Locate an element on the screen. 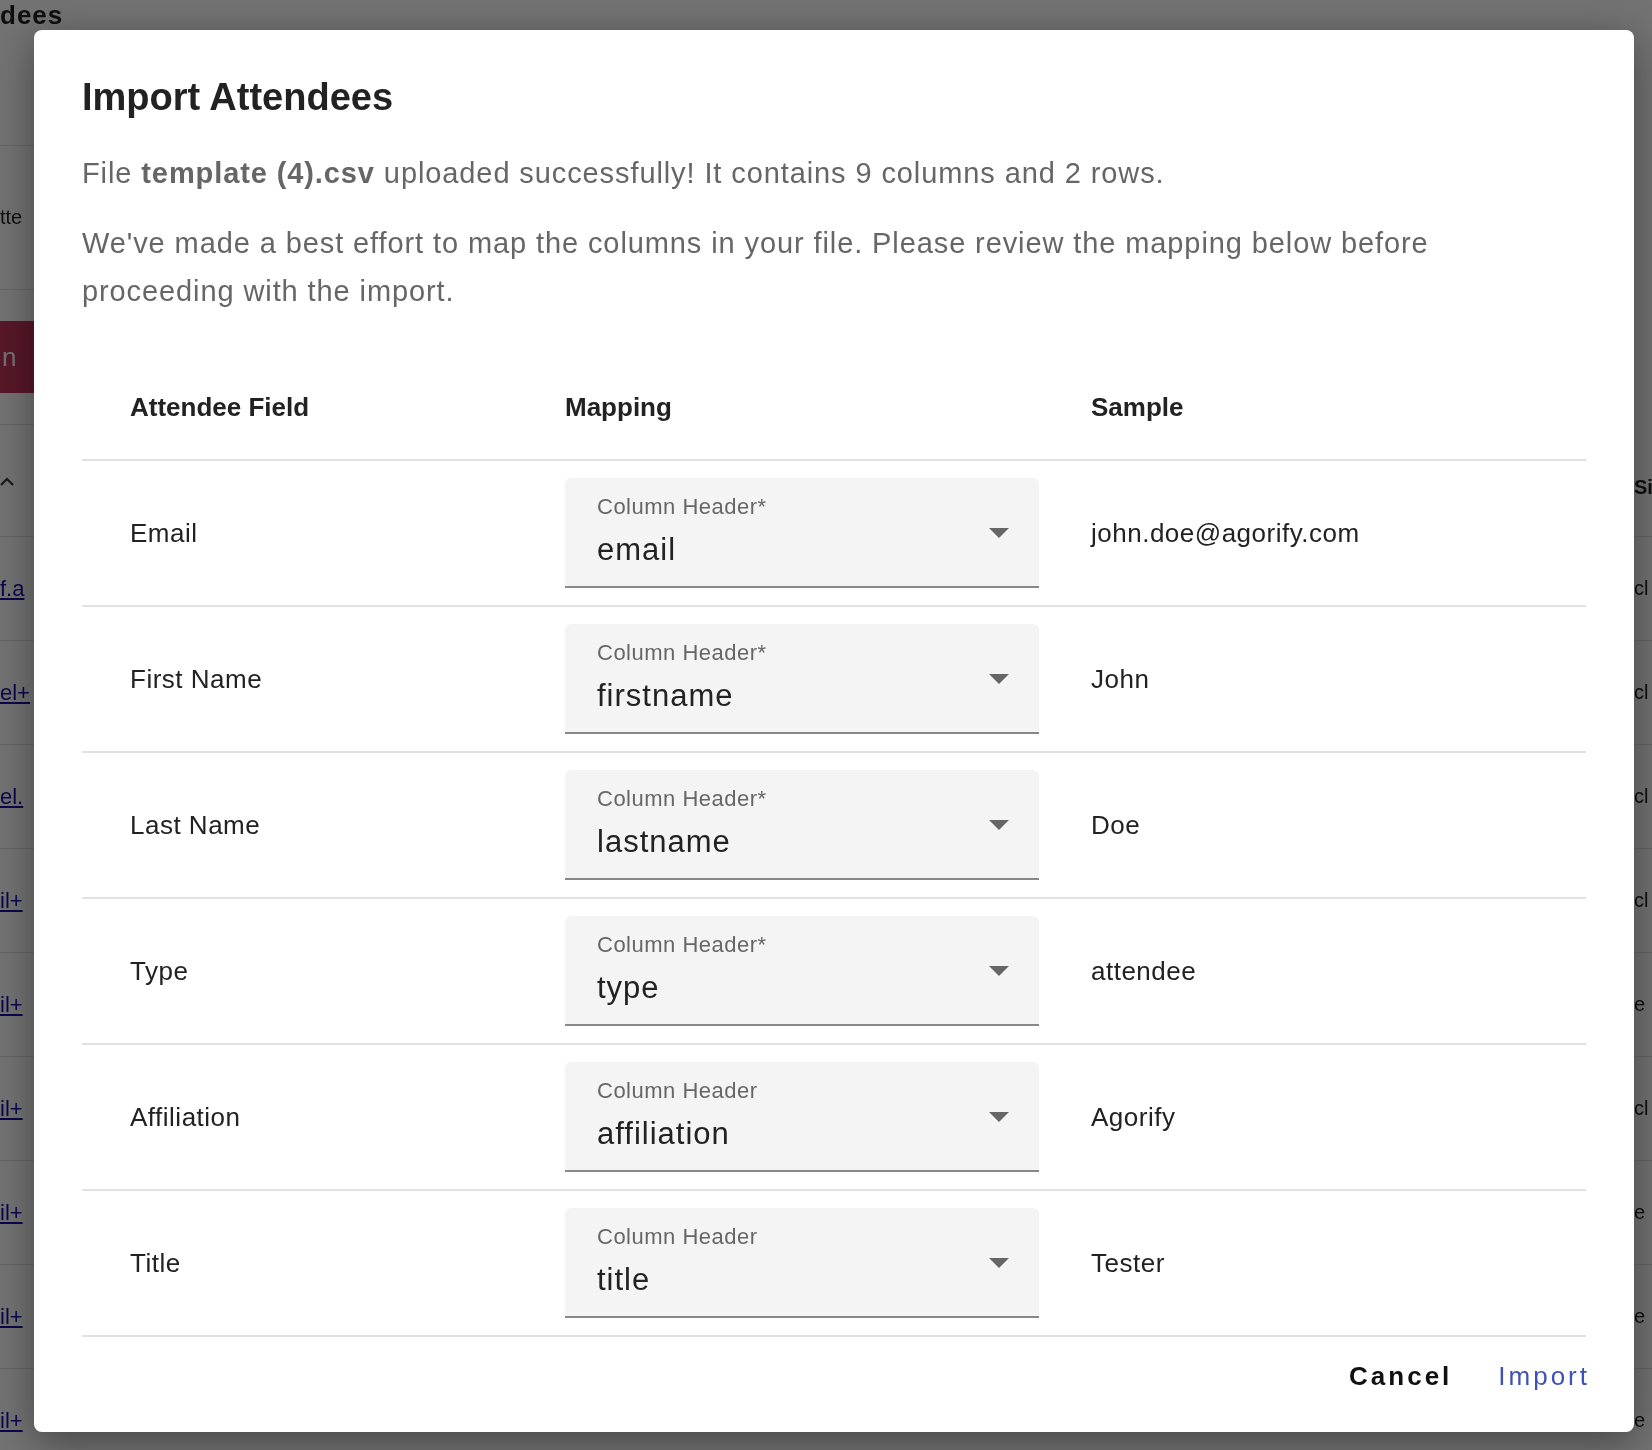  cancel-button: Cancel is located at coordinates (1401, 1376).